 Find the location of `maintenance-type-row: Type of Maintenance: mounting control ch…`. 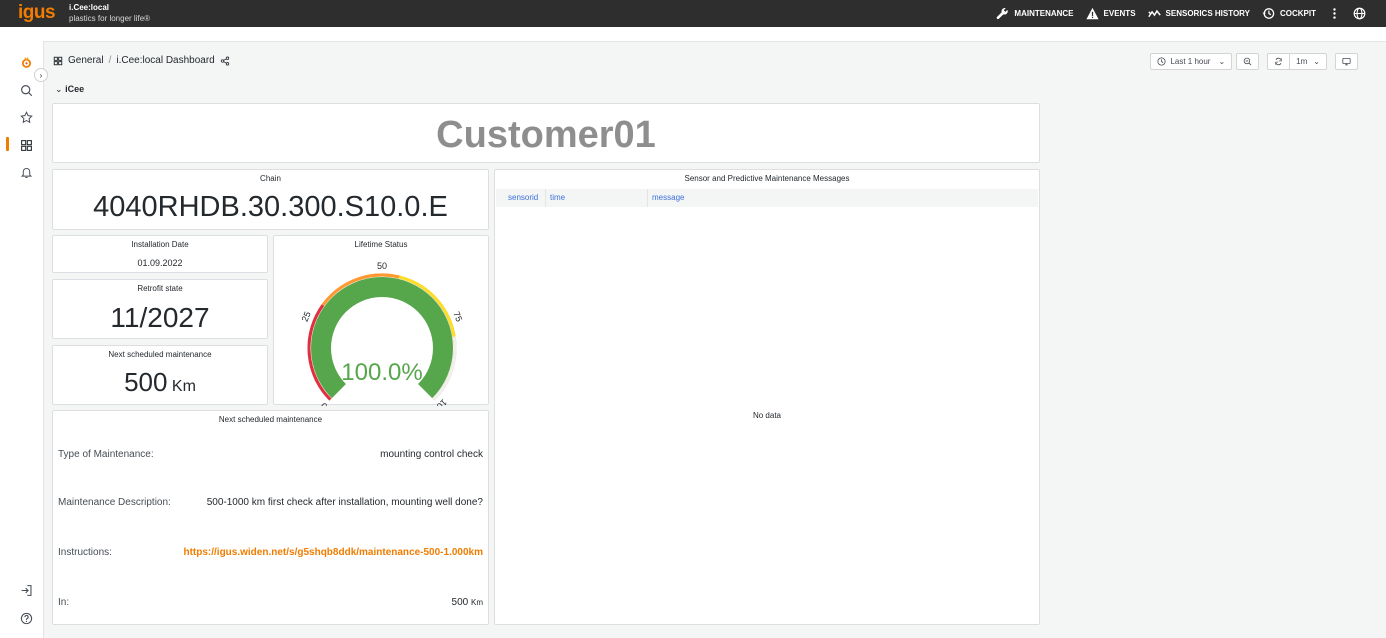

maintenance-type-row: Type of Maintenance: mounting control ch… is located at coordinates (270, 454).